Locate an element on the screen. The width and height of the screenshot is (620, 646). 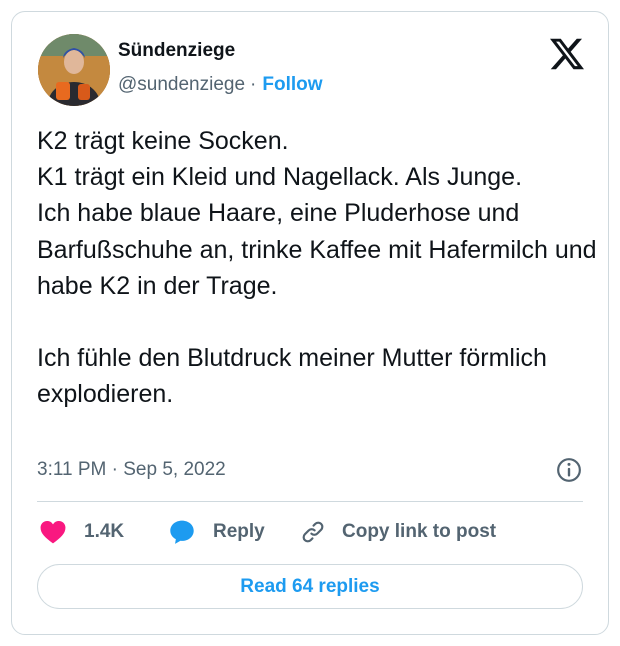
avatar is located at coordinates (74, 70).